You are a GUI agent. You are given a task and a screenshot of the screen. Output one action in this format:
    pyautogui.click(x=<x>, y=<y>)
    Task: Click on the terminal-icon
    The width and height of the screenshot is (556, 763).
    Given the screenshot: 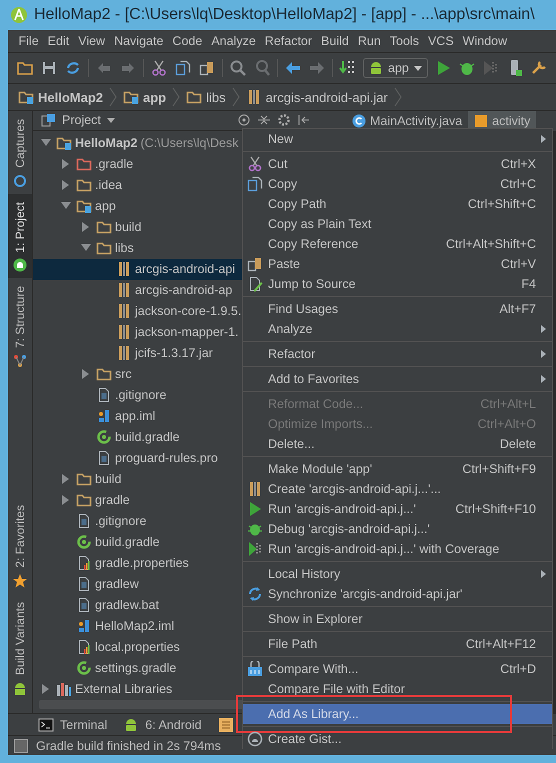 What is the action you would take?
    pyautogui.click(x=46, y=724)
    